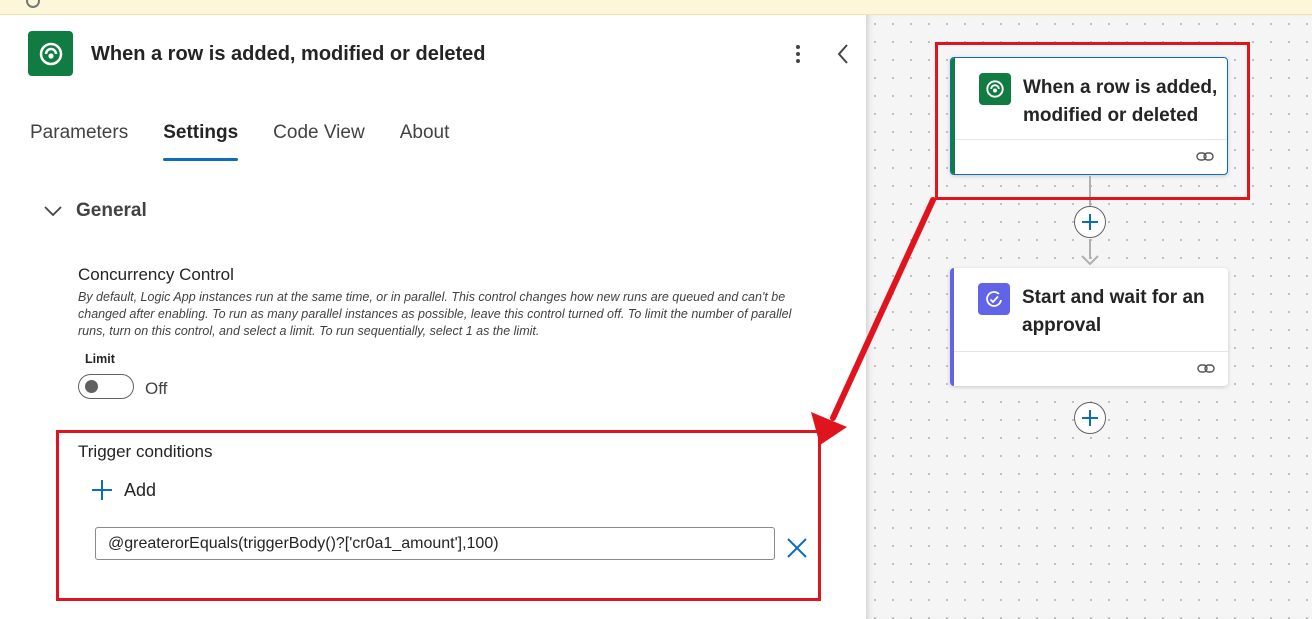 The width and height of the screenshot is (1312, 619). Describe the element at coordinates (79, 141) in the screenshot. I see `tab-parameters: Parameters` at that location.